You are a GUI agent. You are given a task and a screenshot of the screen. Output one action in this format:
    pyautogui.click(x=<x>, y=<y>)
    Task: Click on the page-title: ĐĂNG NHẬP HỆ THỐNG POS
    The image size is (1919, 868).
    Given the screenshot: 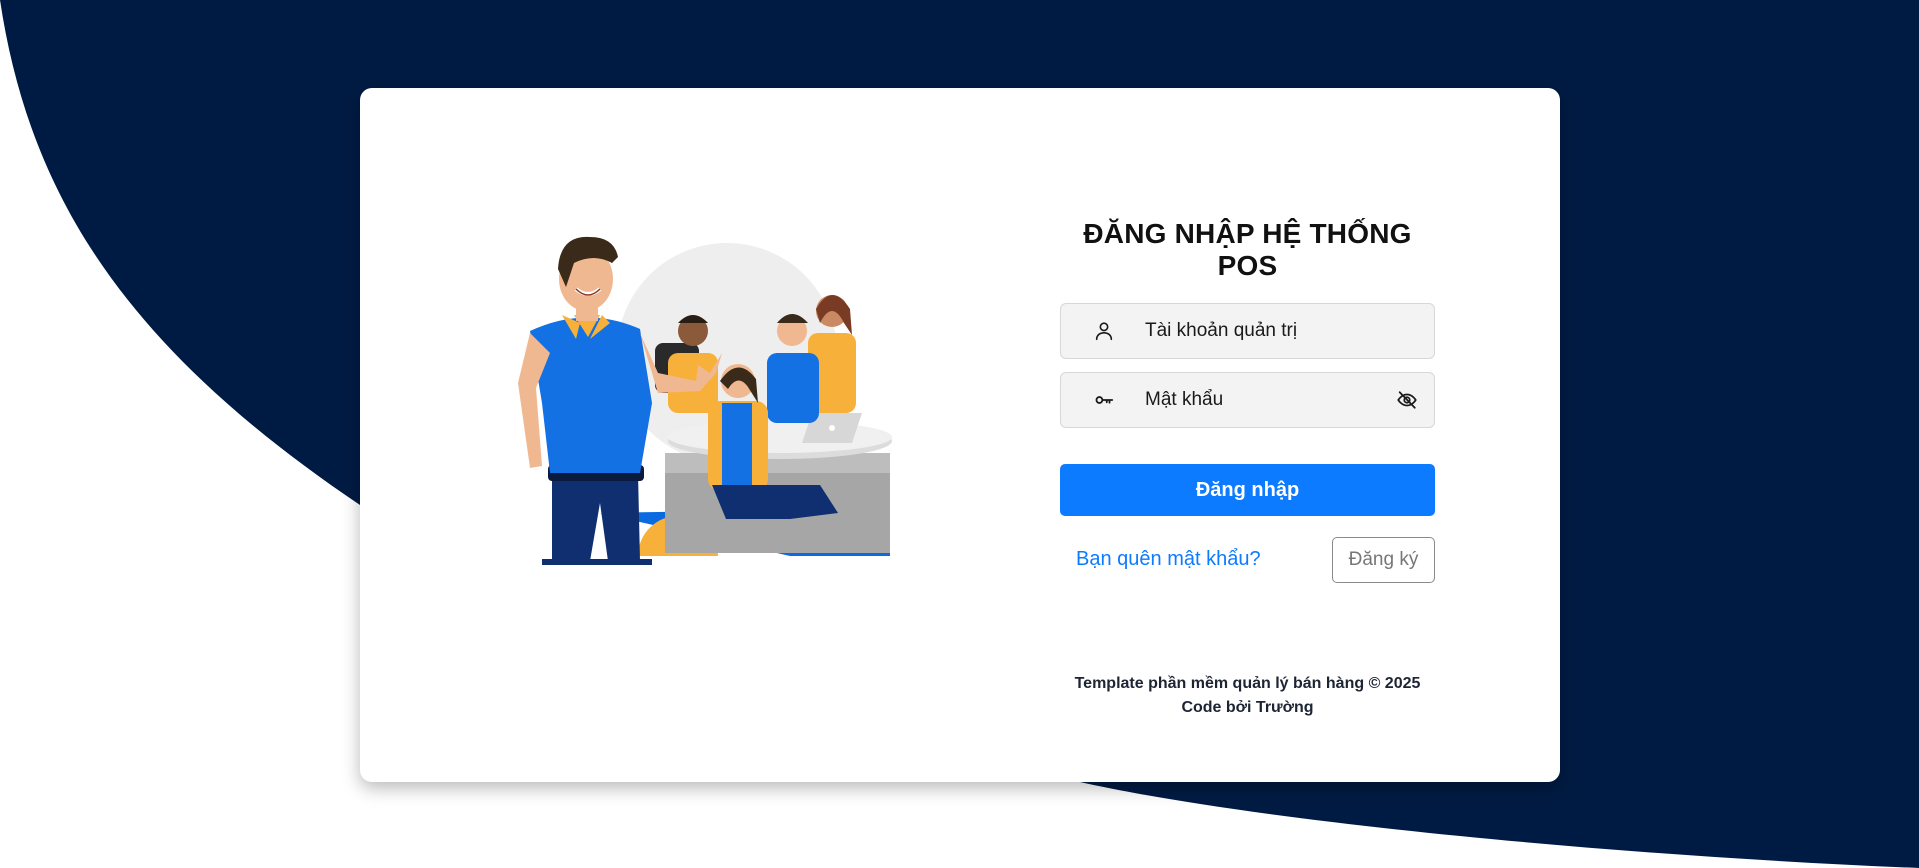 What is the action you would take?
    pyautogui.click(x=1247, y=249)
    